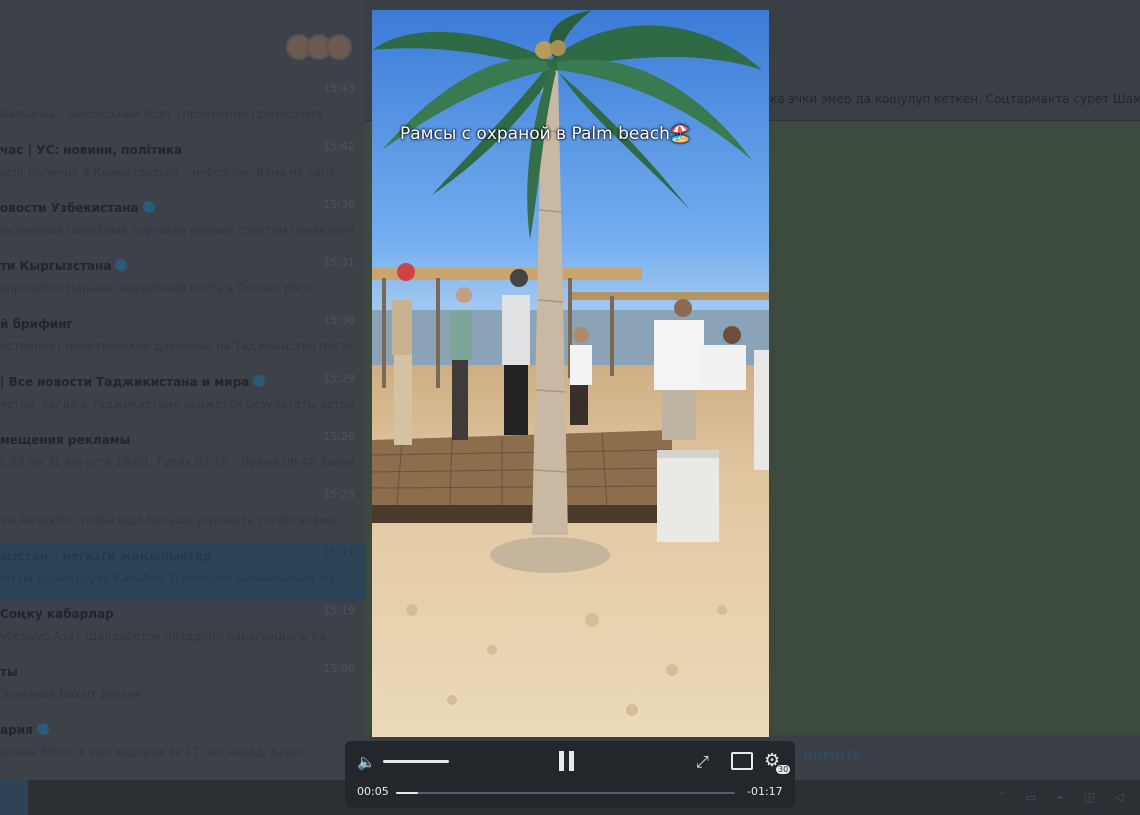  I want to click on chat-title: й брифинг, so click(36, 324).